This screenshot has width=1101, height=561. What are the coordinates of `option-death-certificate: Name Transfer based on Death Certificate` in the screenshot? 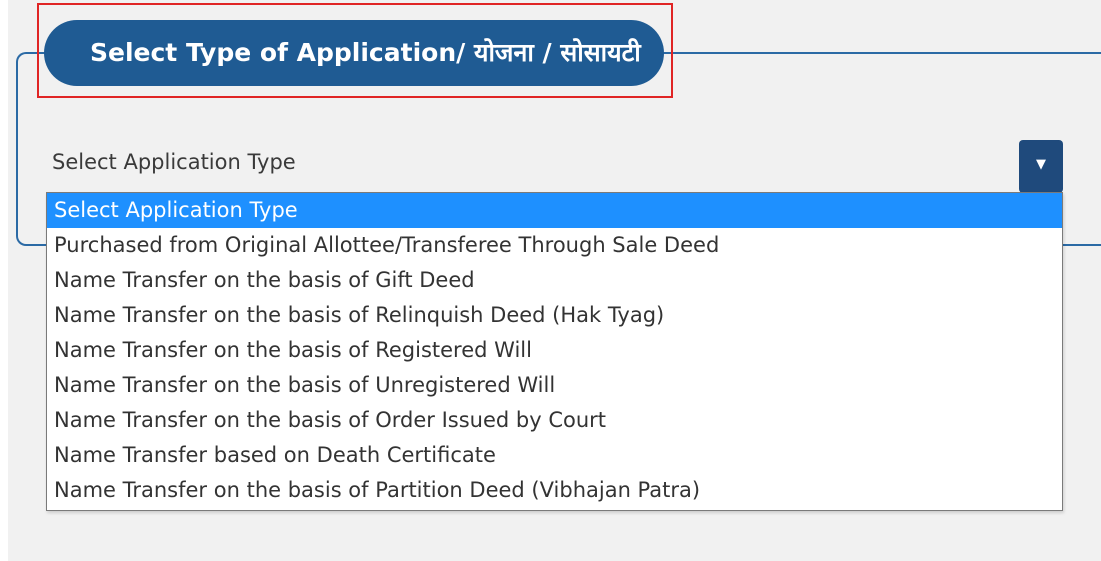 It's located at (554, 455).